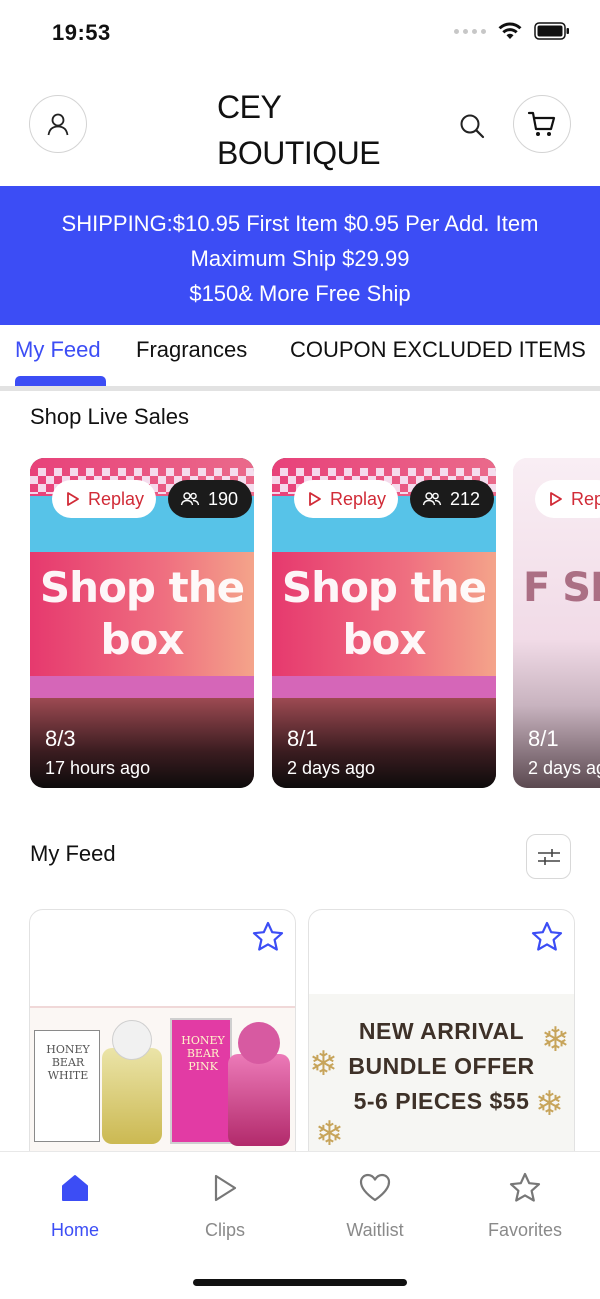  I want to click on bear-cap-white, so click(132, 1040).